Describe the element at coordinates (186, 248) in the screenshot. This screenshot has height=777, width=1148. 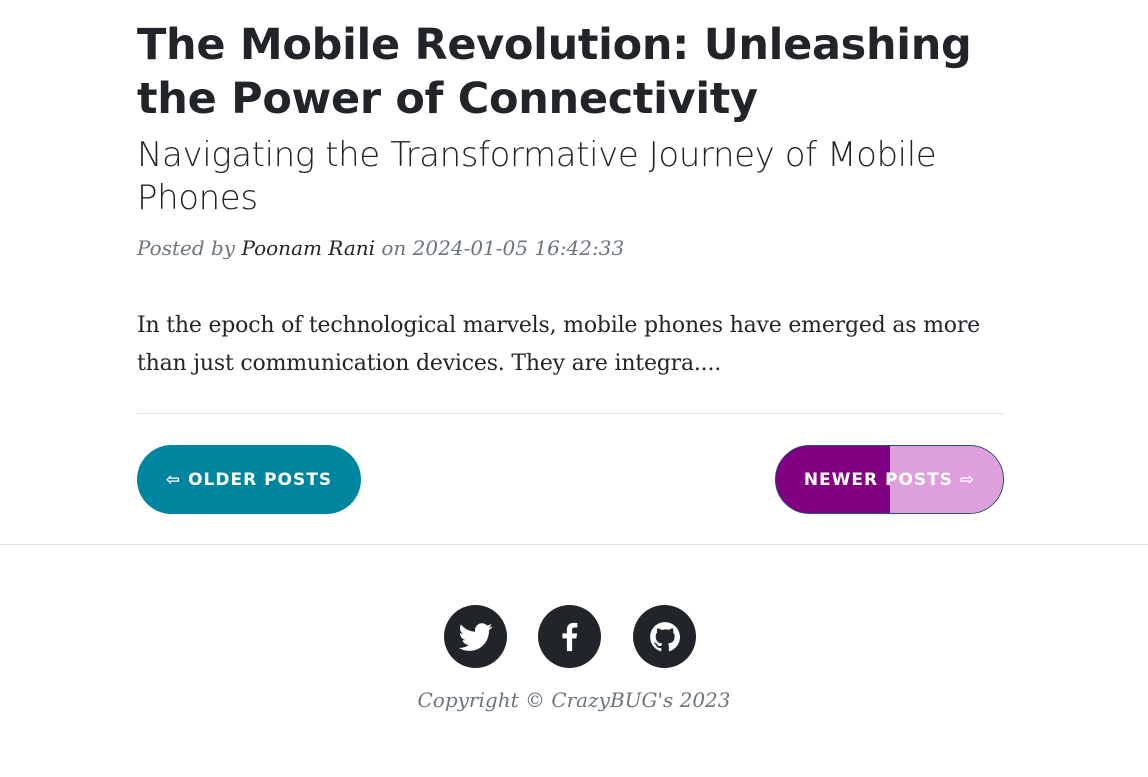
I see `meta-prefix: Posted by` at that location.